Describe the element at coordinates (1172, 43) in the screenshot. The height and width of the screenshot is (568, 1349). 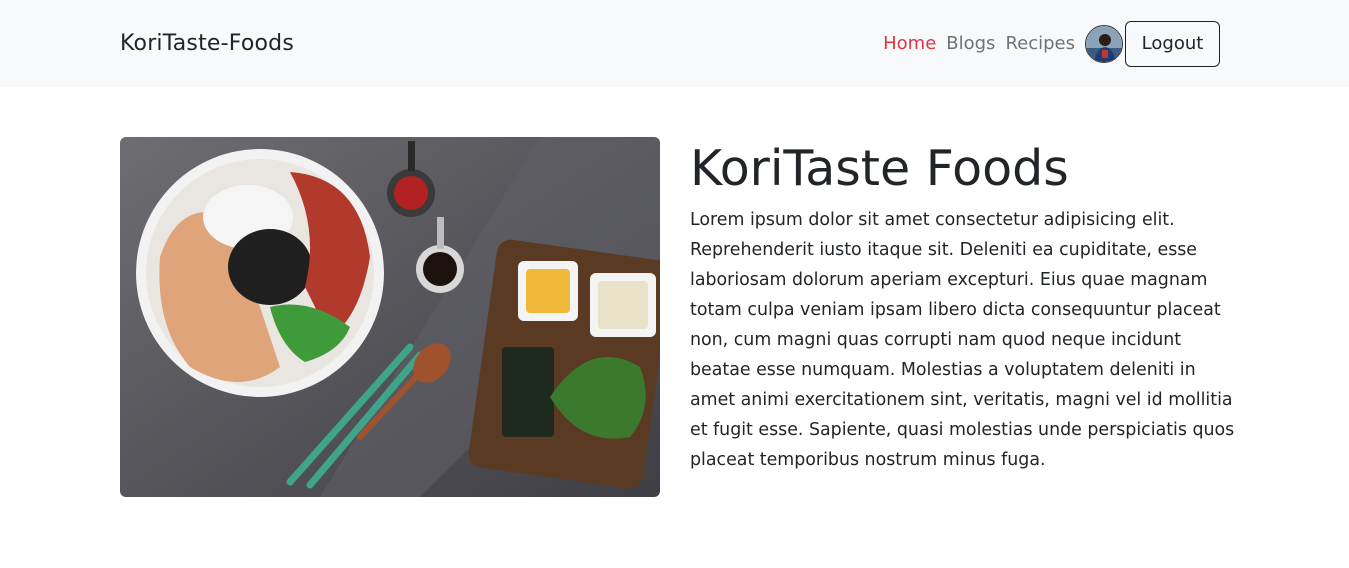
I see `logout-button: Logout` at that location.